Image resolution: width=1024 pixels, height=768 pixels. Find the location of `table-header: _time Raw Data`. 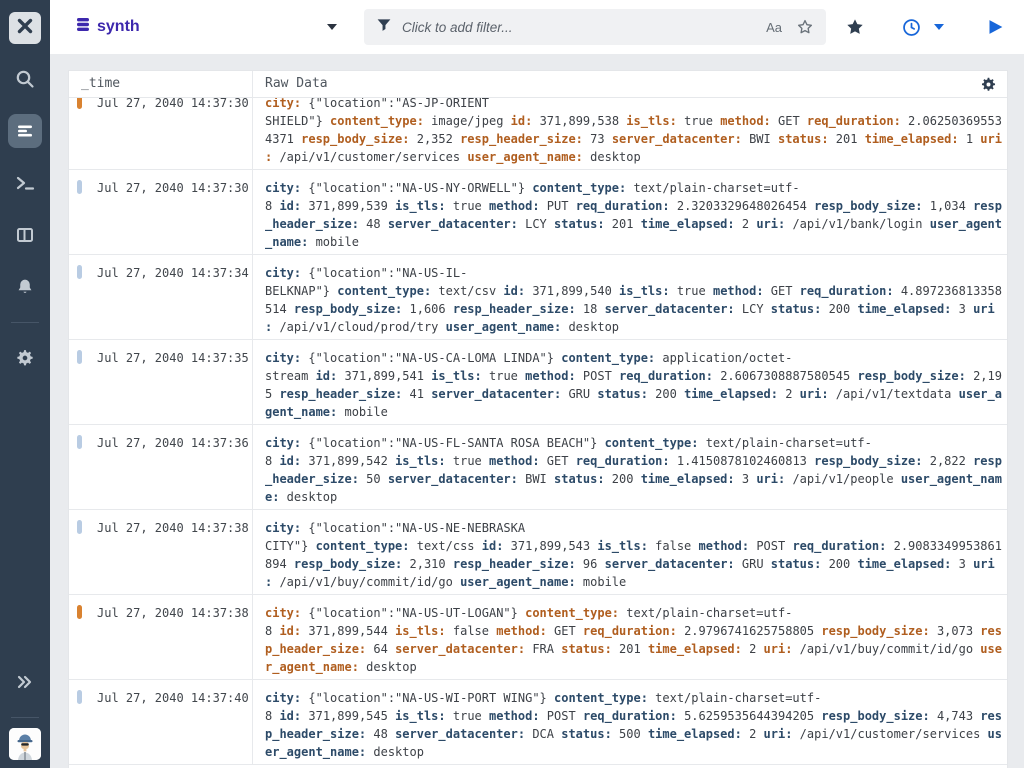

table-header: _time Raw Data is located at coordinates (538, 84).